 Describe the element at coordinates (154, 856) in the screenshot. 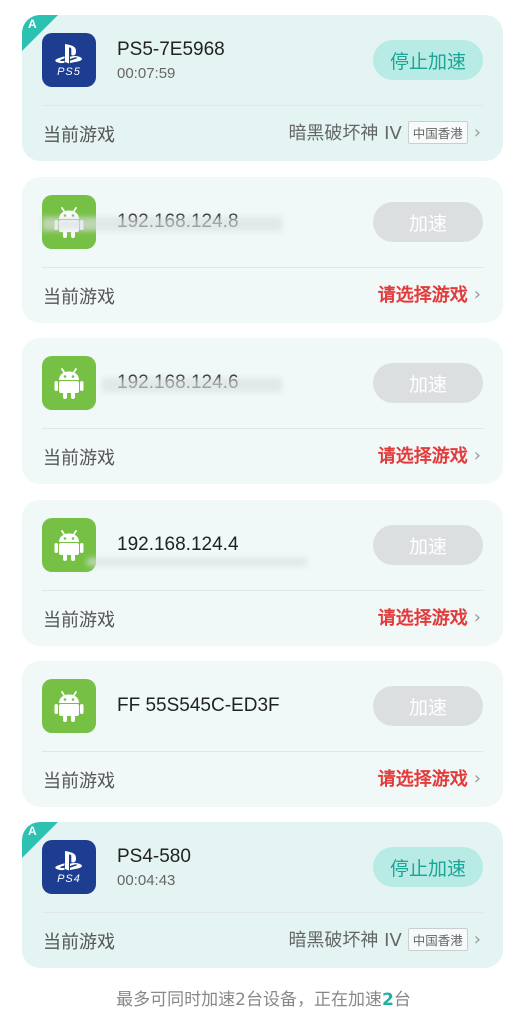

I see `device-name: PS4-580` at that location.